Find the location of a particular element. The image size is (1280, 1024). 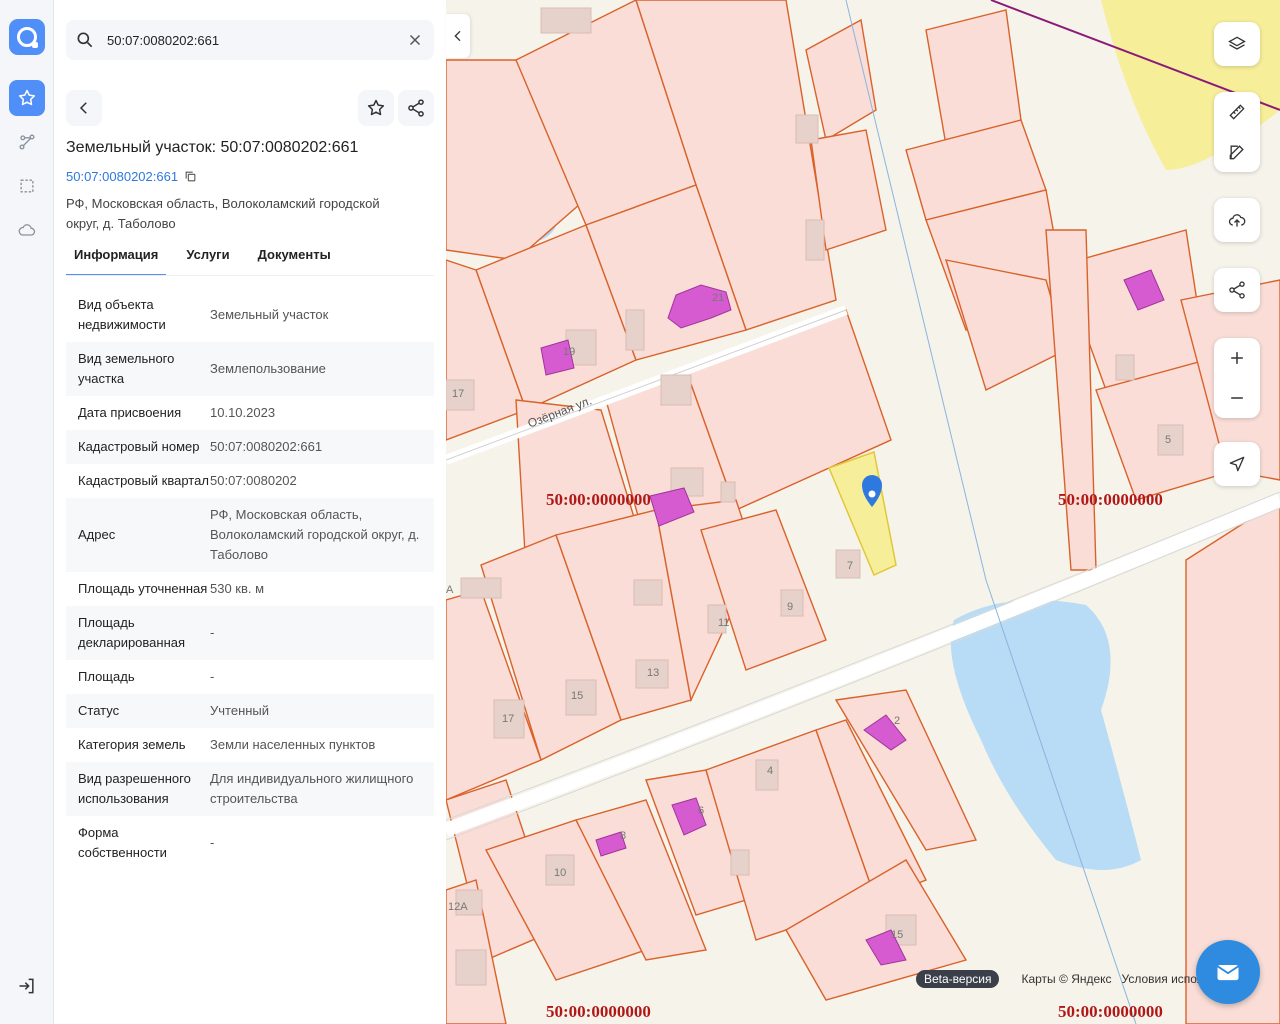

tab-services: Услуги is located at coordinates (207, 260).